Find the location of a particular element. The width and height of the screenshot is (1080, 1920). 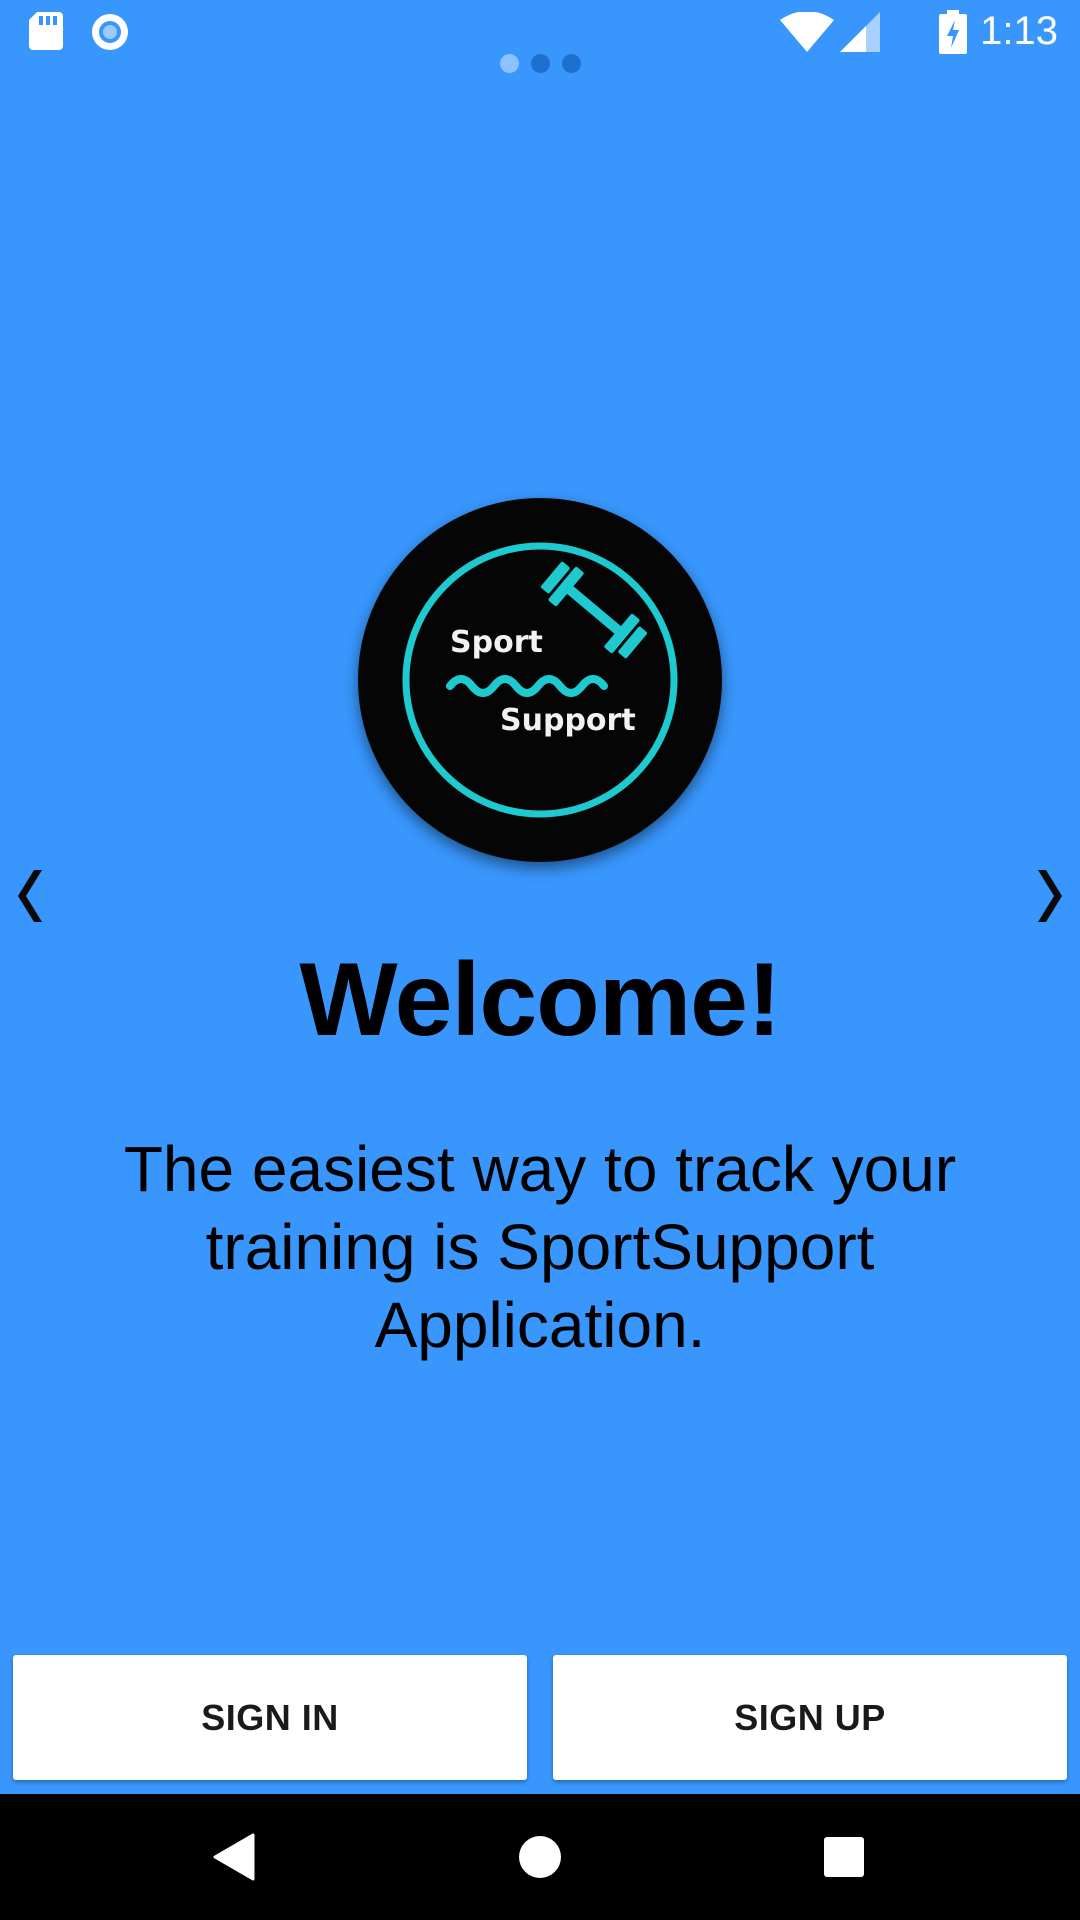

chevron-left-icon is located at coordinates (30, 896).